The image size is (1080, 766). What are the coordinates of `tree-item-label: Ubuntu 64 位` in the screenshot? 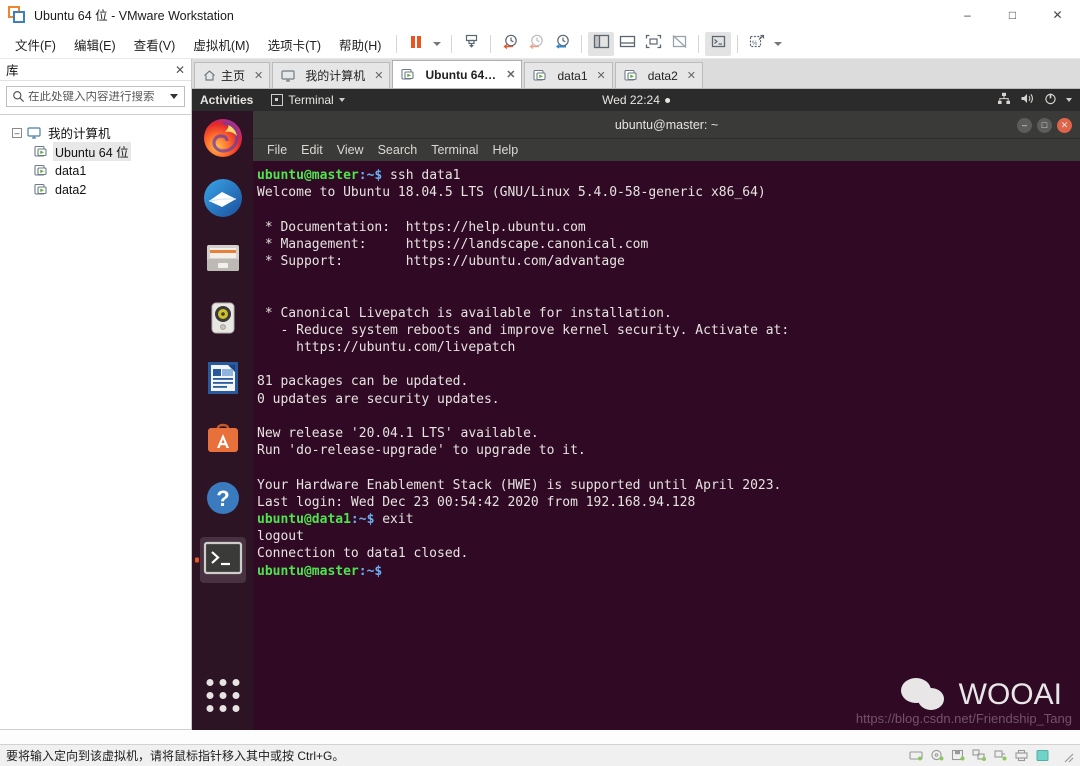 It's located at (92, 151).